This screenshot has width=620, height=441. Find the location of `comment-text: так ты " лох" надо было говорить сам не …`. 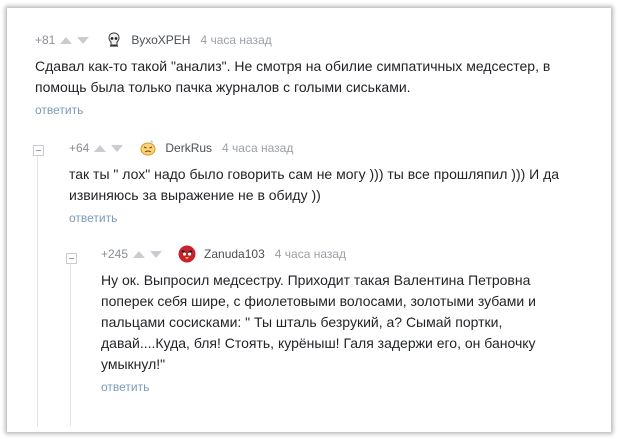

comment-text: так ты " лох" надо было говорить сам не … is located at coordinates (336, 185).